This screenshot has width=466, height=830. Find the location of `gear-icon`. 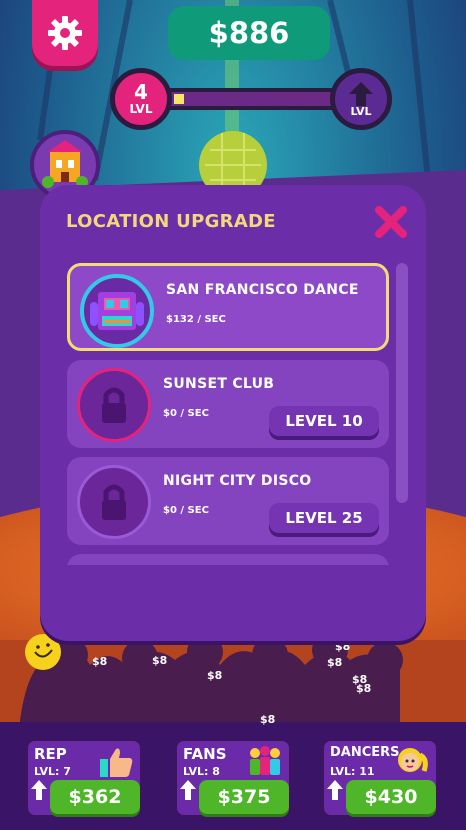

gear-icon is located at coordinates (65, 33).